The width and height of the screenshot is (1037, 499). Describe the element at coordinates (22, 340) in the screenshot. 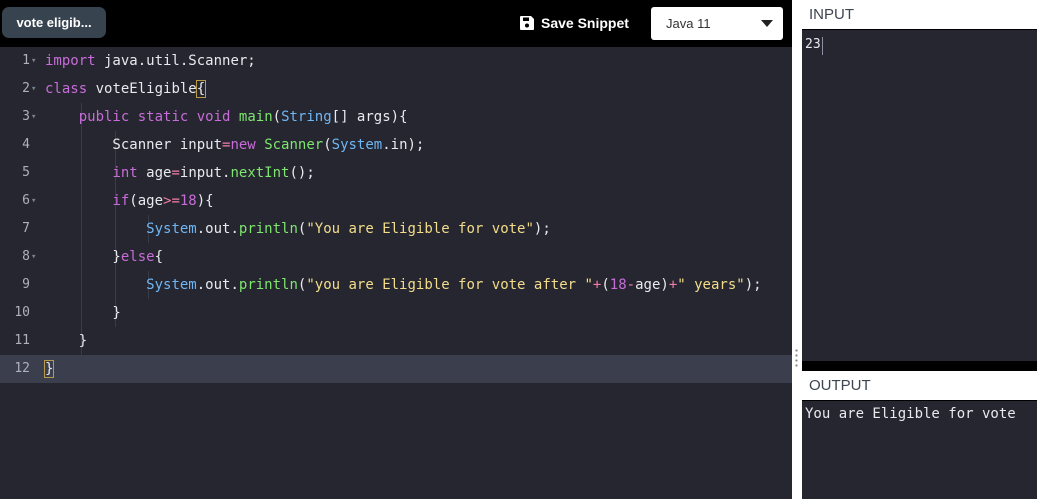

I see `line-number: 11` at that location.